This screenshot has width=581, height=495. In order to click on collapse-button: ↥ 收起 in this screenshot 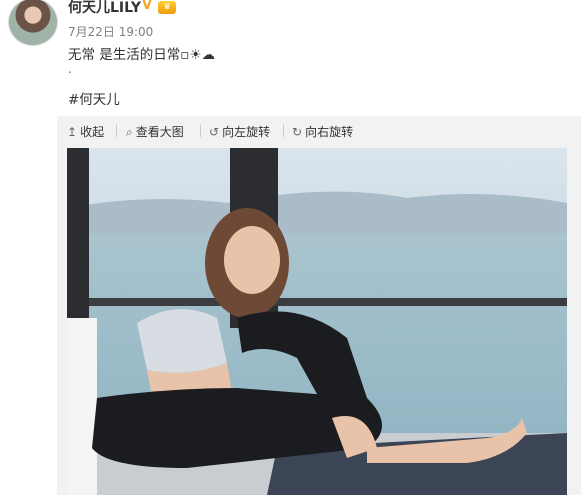, I will do `click(85, 131)`.